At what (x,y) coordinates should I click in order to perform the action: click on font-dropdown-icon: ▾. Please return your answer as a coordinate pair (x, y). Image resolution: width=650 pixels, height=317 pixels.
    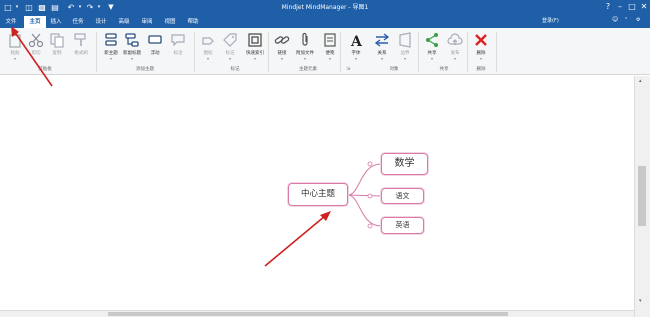
    Looking at the image, I should click on (356, 58).